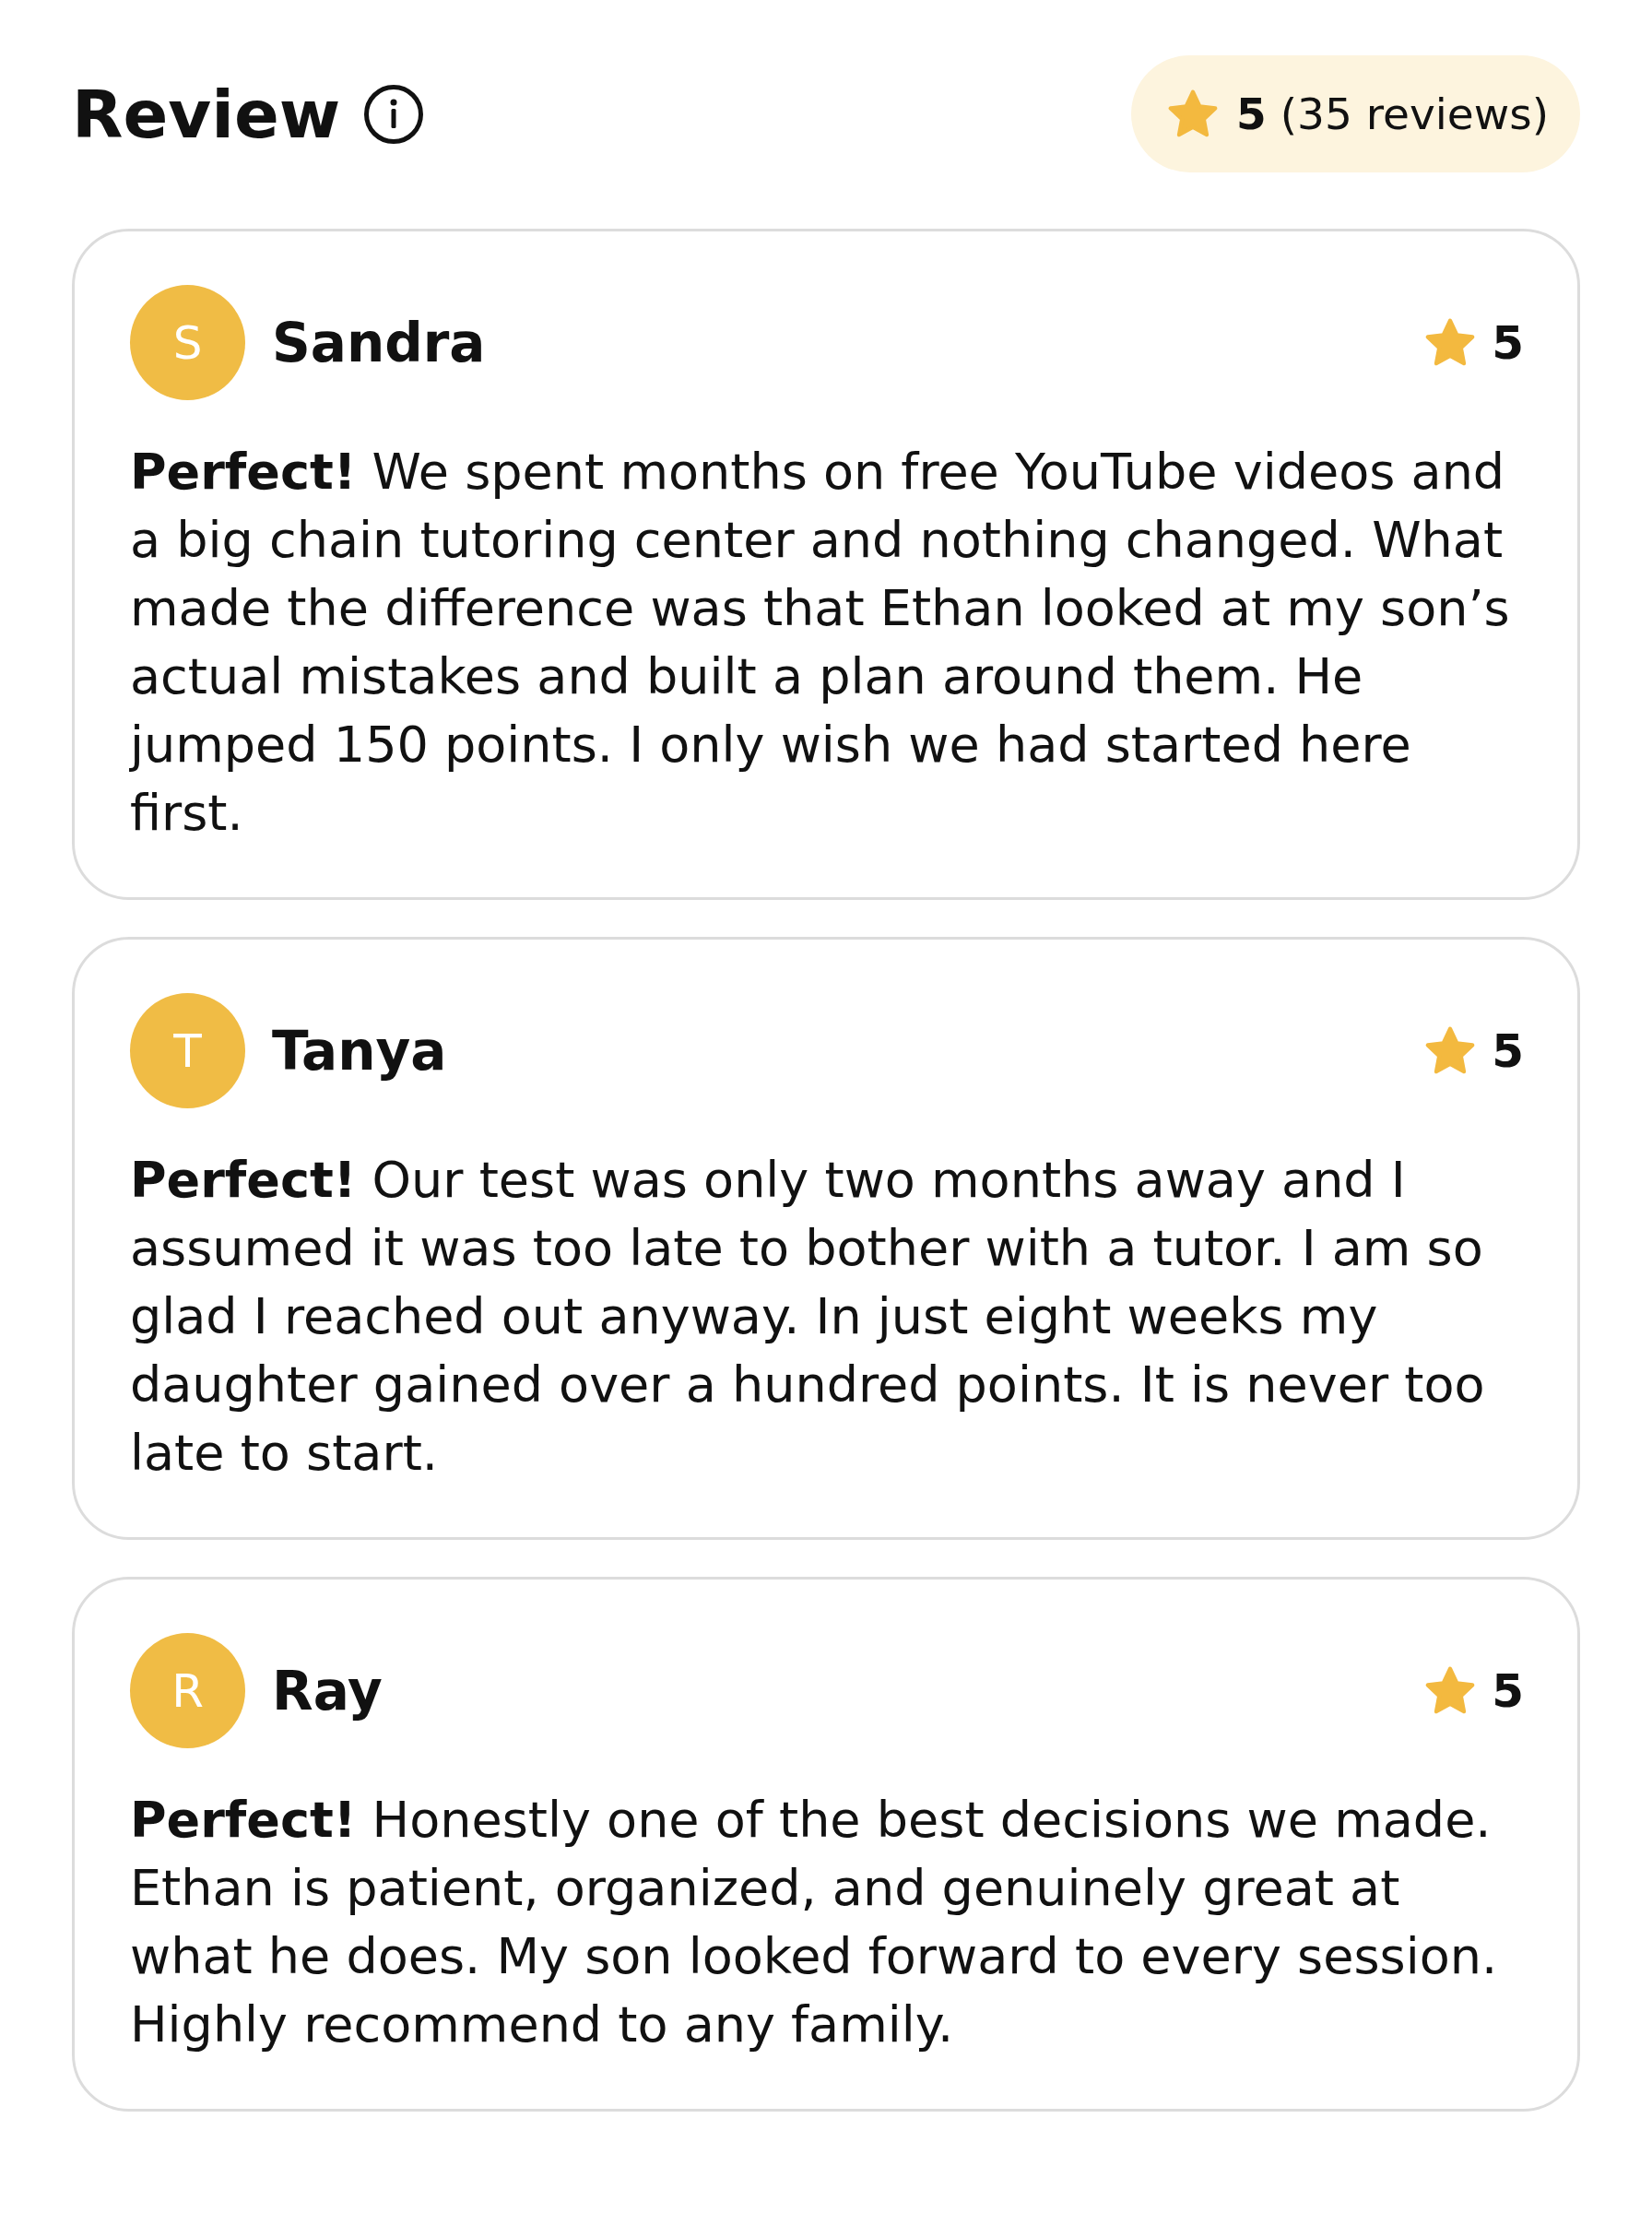 Image resolution: width=1652 pixels, height=2213 pixels. What do you see at coordinates (379, 342) in the screenshot?
I see `reviewer-name: Sandra` at bounding box center [379, 342].